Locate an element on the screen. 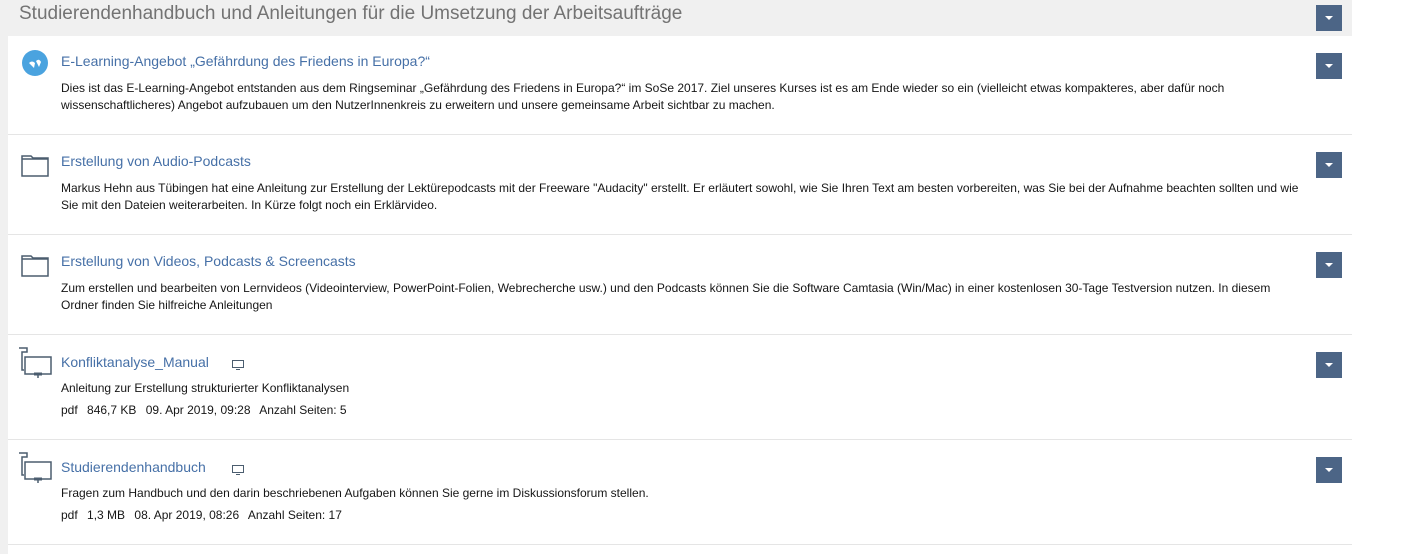 The height and width of the screenshot is (554, 1405). file-pages: Anzahl Seiten: 17 is located at coordinates (294, 515).